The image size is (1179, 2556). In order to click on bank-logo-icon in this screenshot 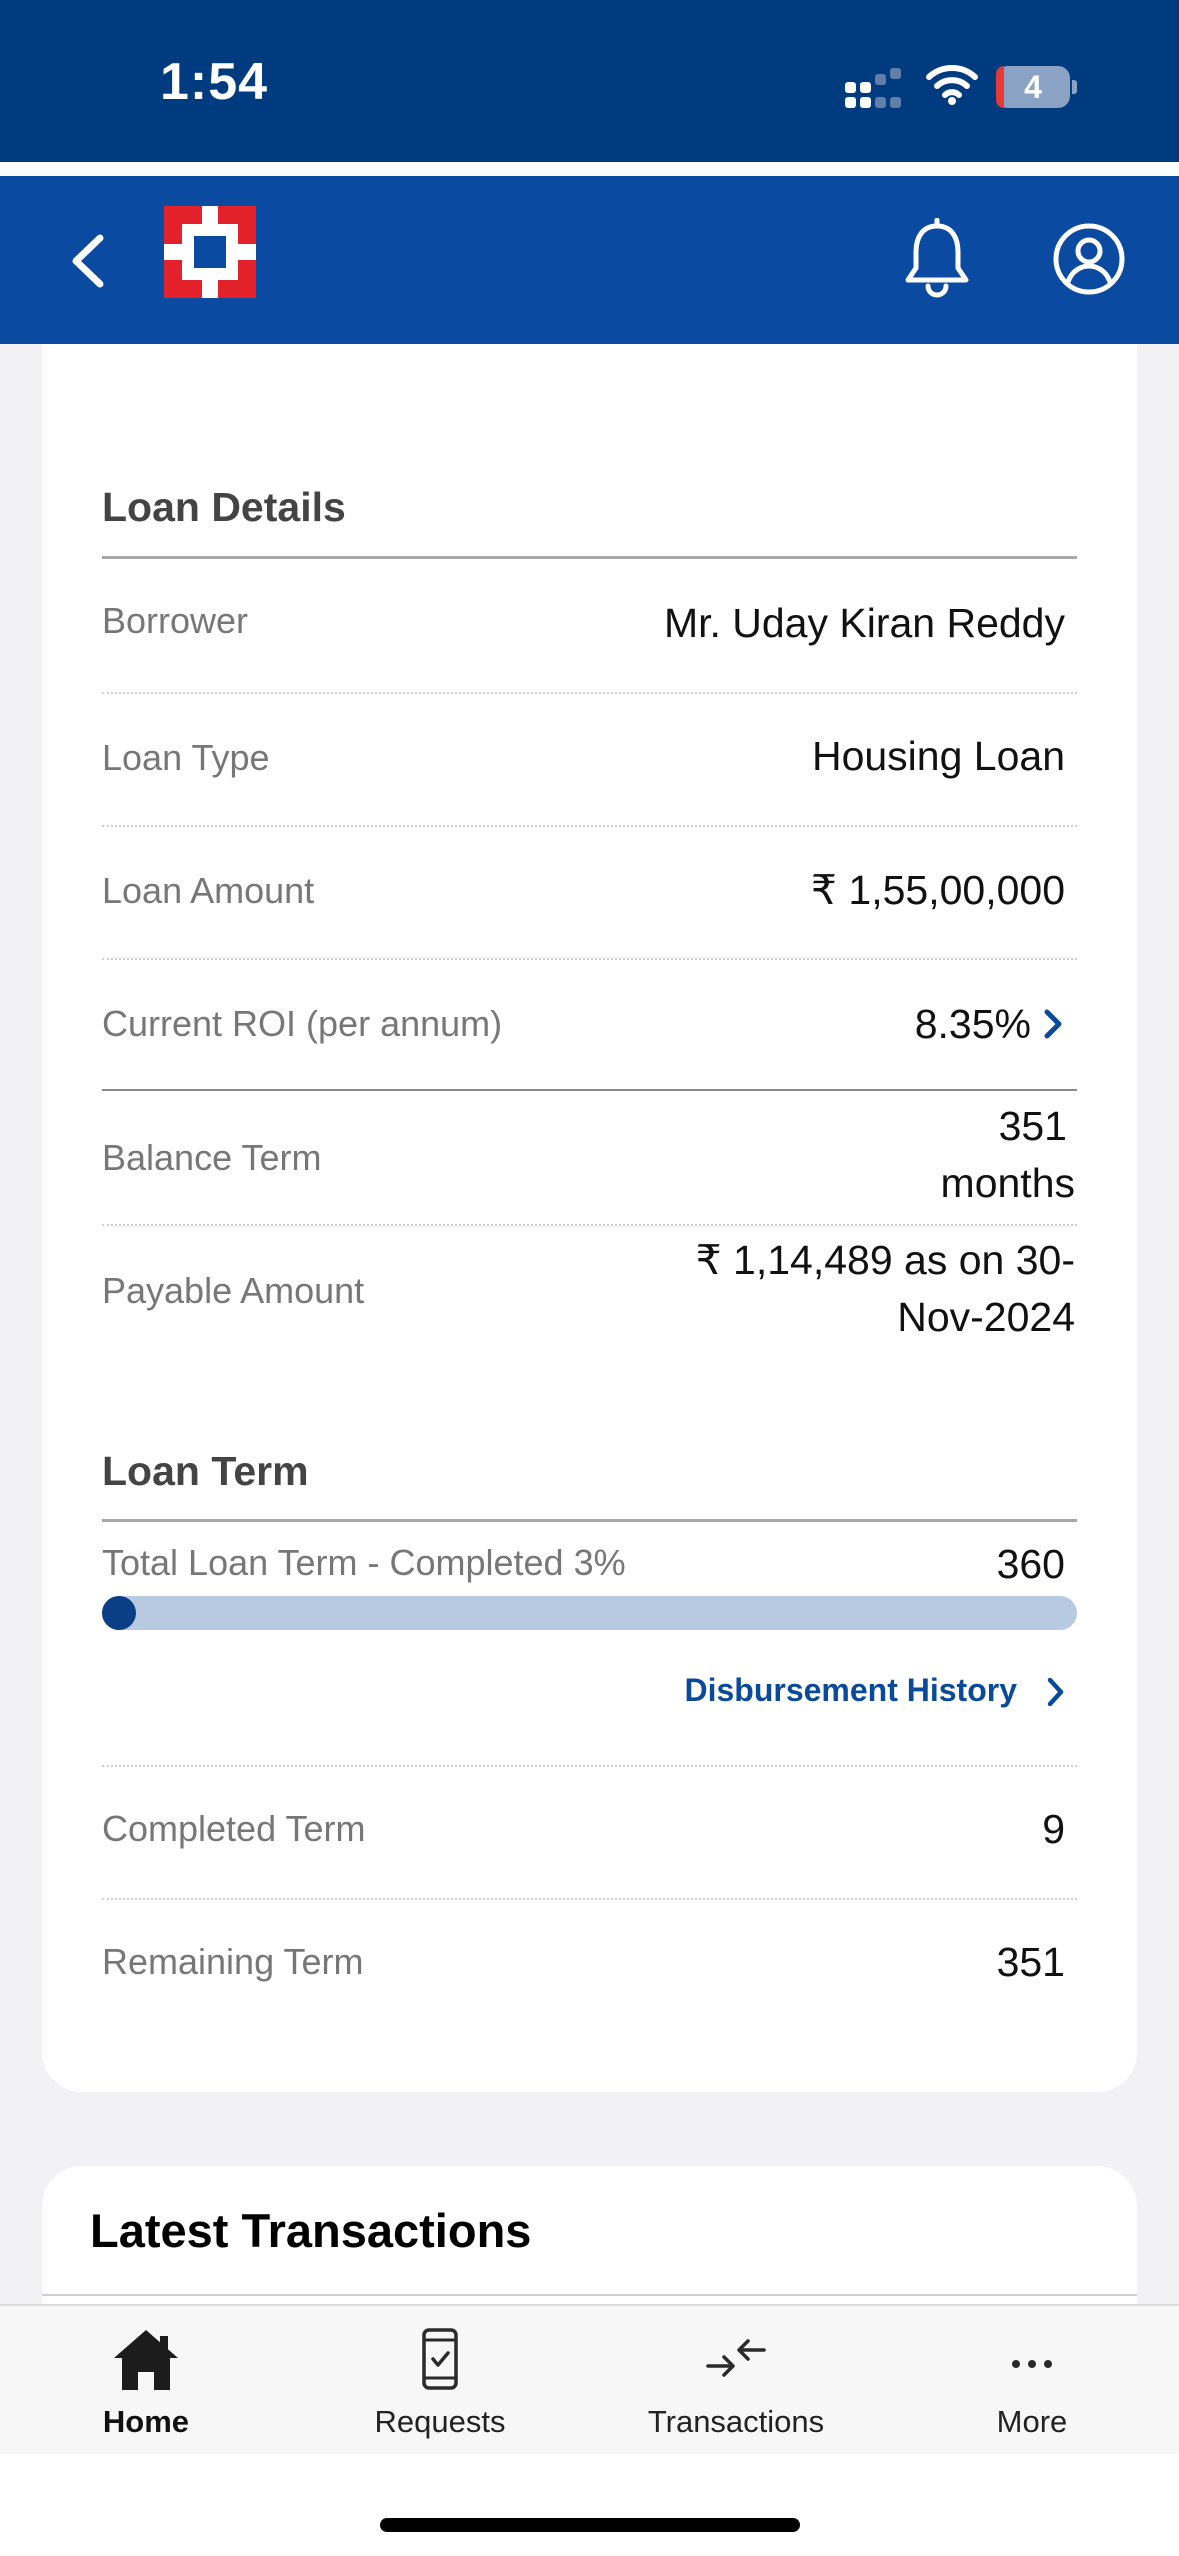, I will do `click(210, 252)`.